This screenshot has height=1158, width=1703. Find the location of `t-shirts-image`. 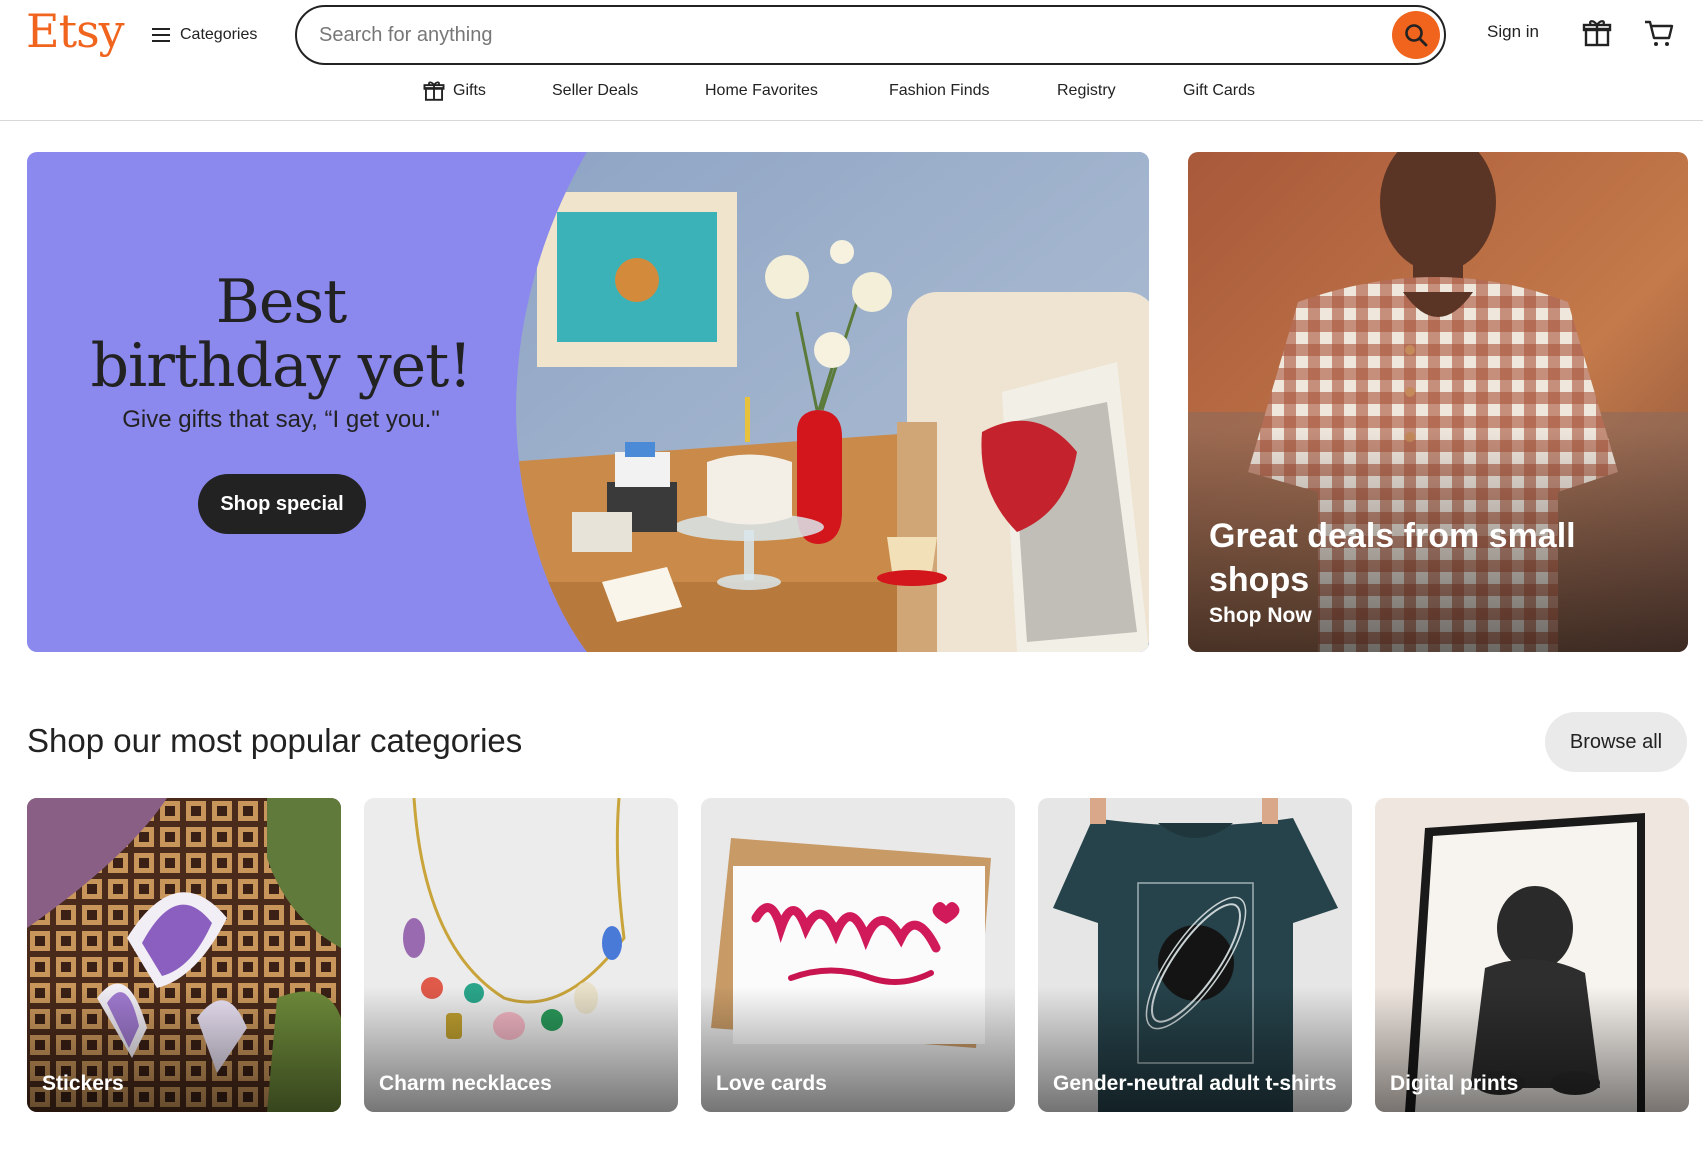

t-shirts-image is located at coordinates (1195, 955).